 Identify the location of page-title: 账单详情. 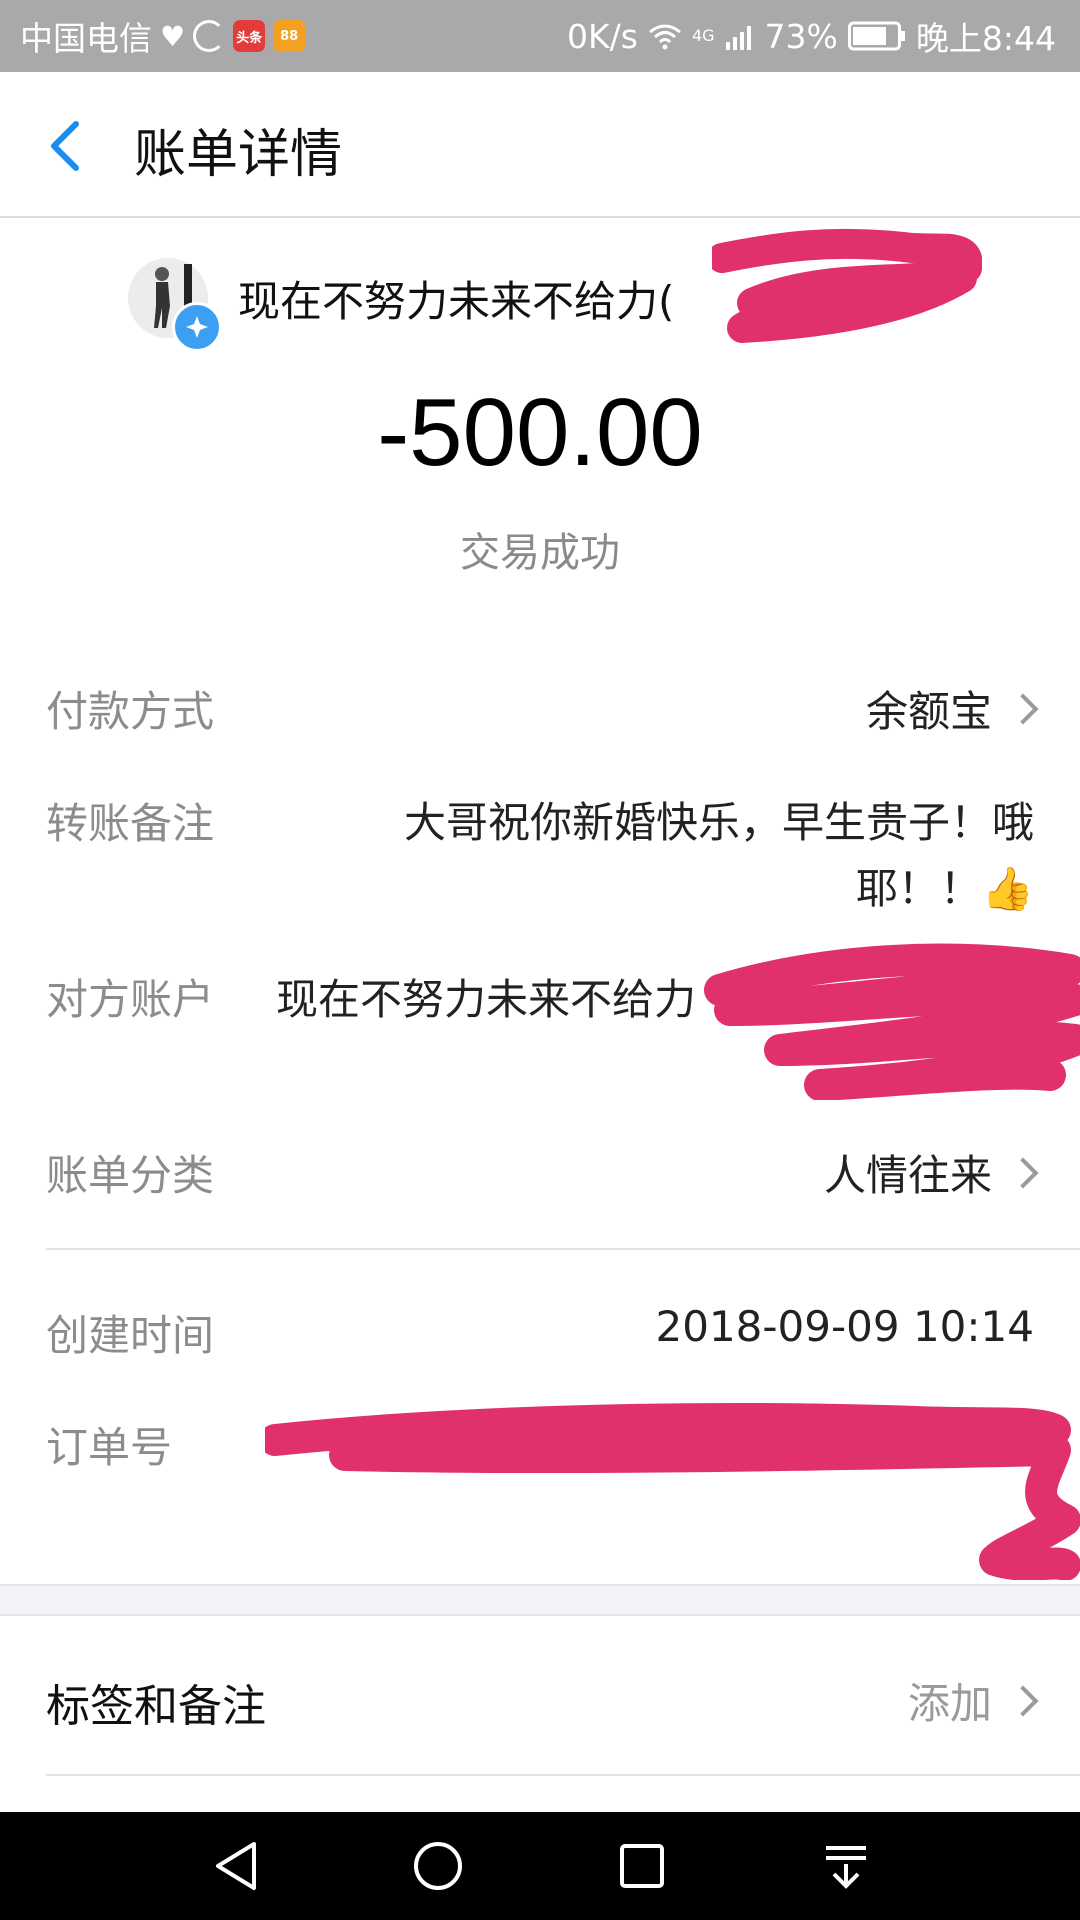
(238, 155).